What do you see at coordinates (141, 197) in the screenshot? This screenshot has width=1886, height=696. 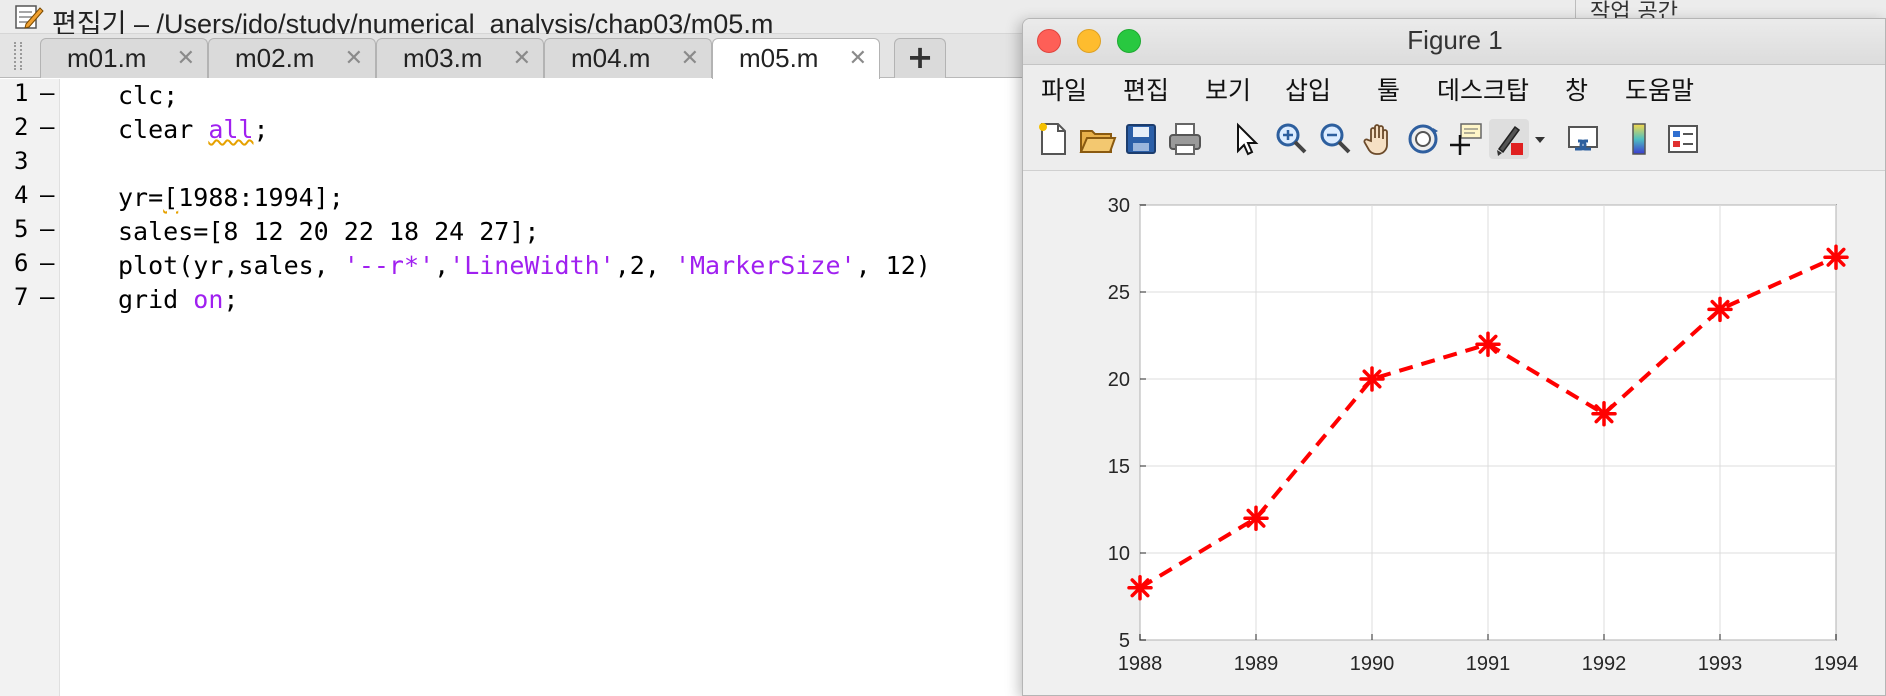 I see `code-text: yr=` at bounding box center [141, 197].